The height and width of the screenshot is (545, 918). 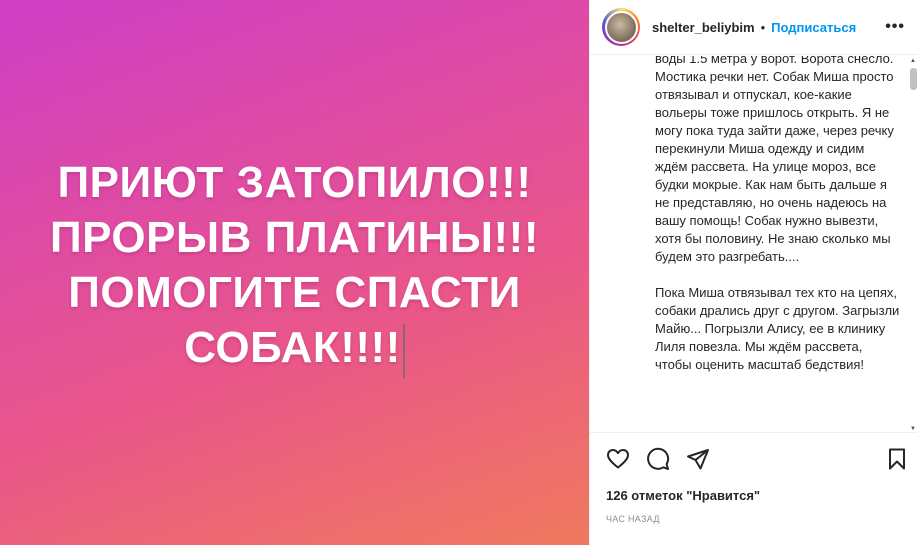 I want to click on image-text-line-4-wrap: СОБАК!!!!, so click(x=294, y=349).